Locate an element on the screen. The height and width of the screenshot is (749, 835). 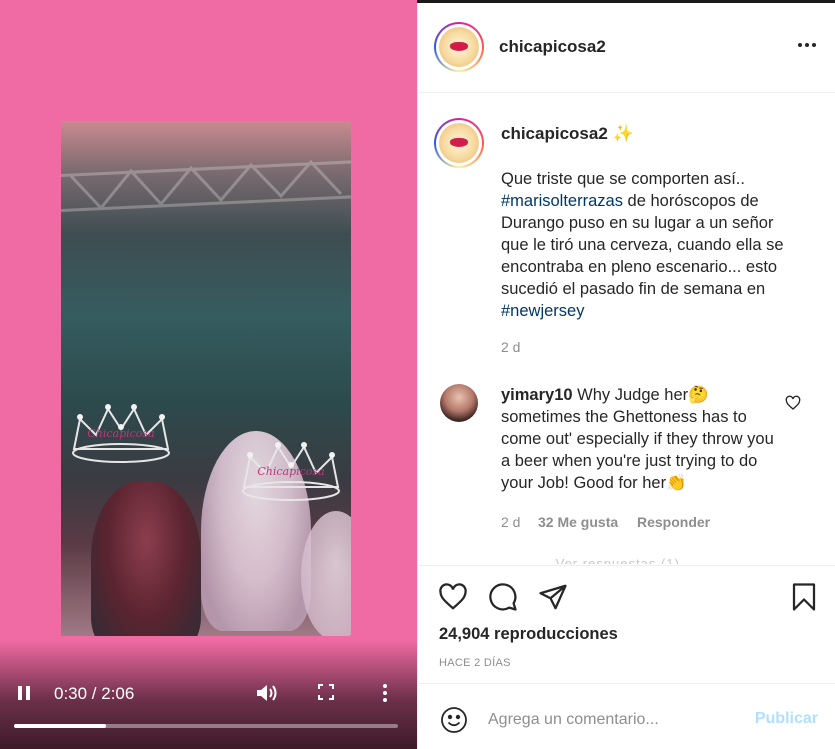
caption-username: chicapicosa2 ✨ is located at coordinates (567, 134).